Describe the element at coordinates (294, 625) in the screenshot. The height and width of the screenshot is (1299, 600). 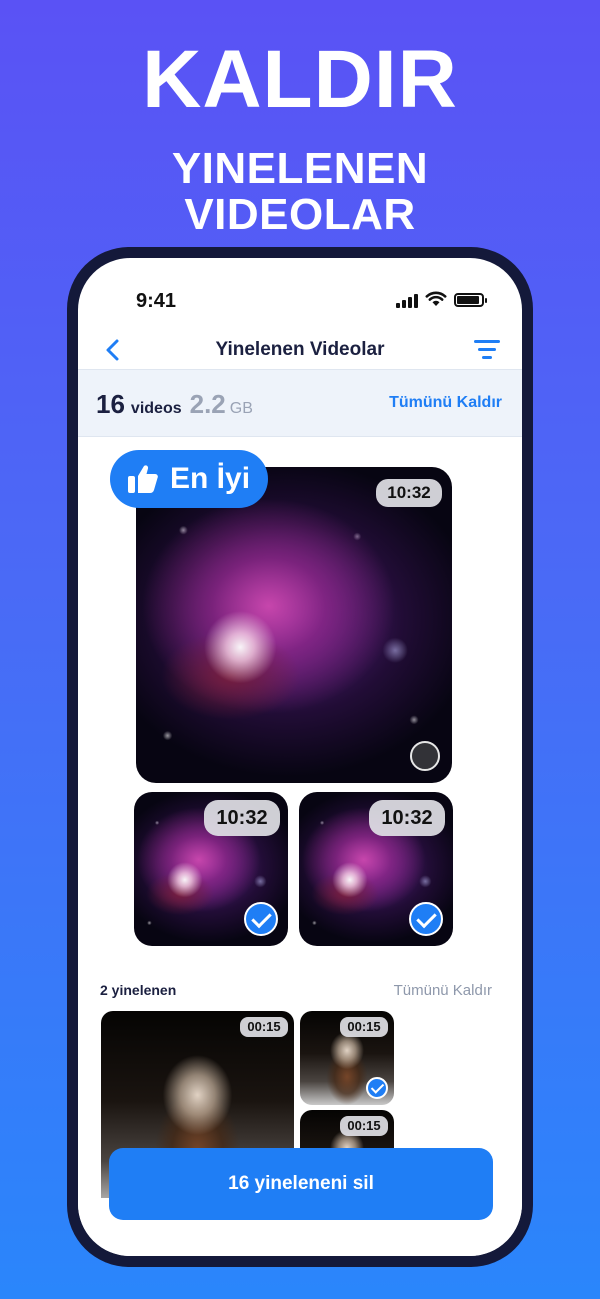
I see `best-video-thumbnail: 10:32` at that location.